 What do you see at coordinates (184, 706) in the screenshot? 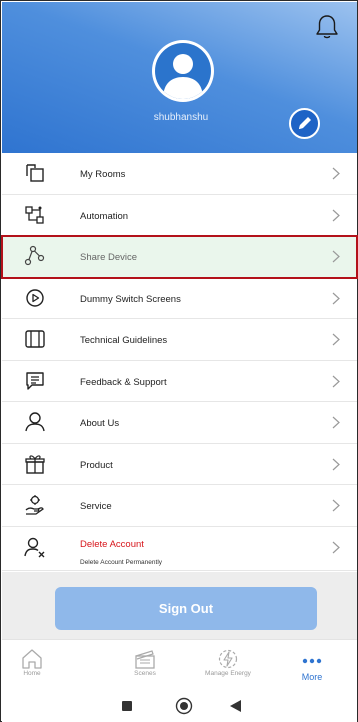
I see `home-circle-icon` at bounding box center [184, 706].